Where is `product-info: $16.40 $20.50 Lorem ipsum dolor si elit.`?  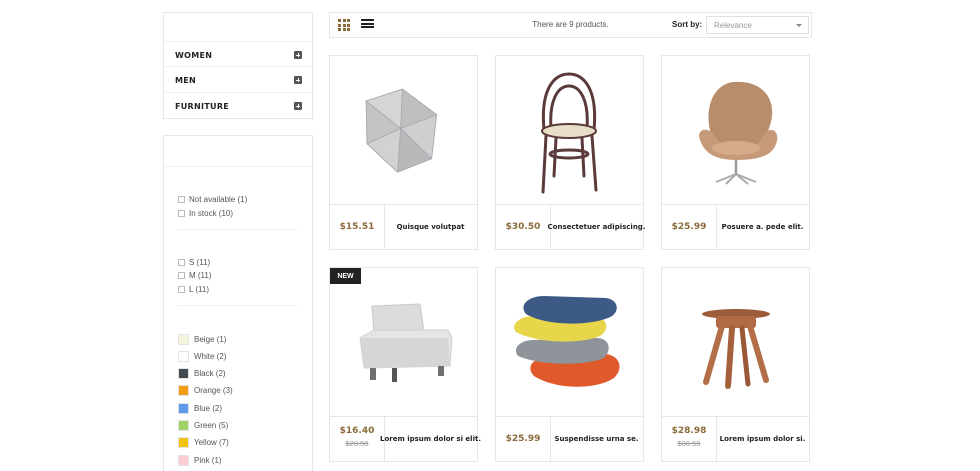 product-info: $16.40 $20.50 Lorem ipsum dolor si elit. is located at coordinates (405, 438).